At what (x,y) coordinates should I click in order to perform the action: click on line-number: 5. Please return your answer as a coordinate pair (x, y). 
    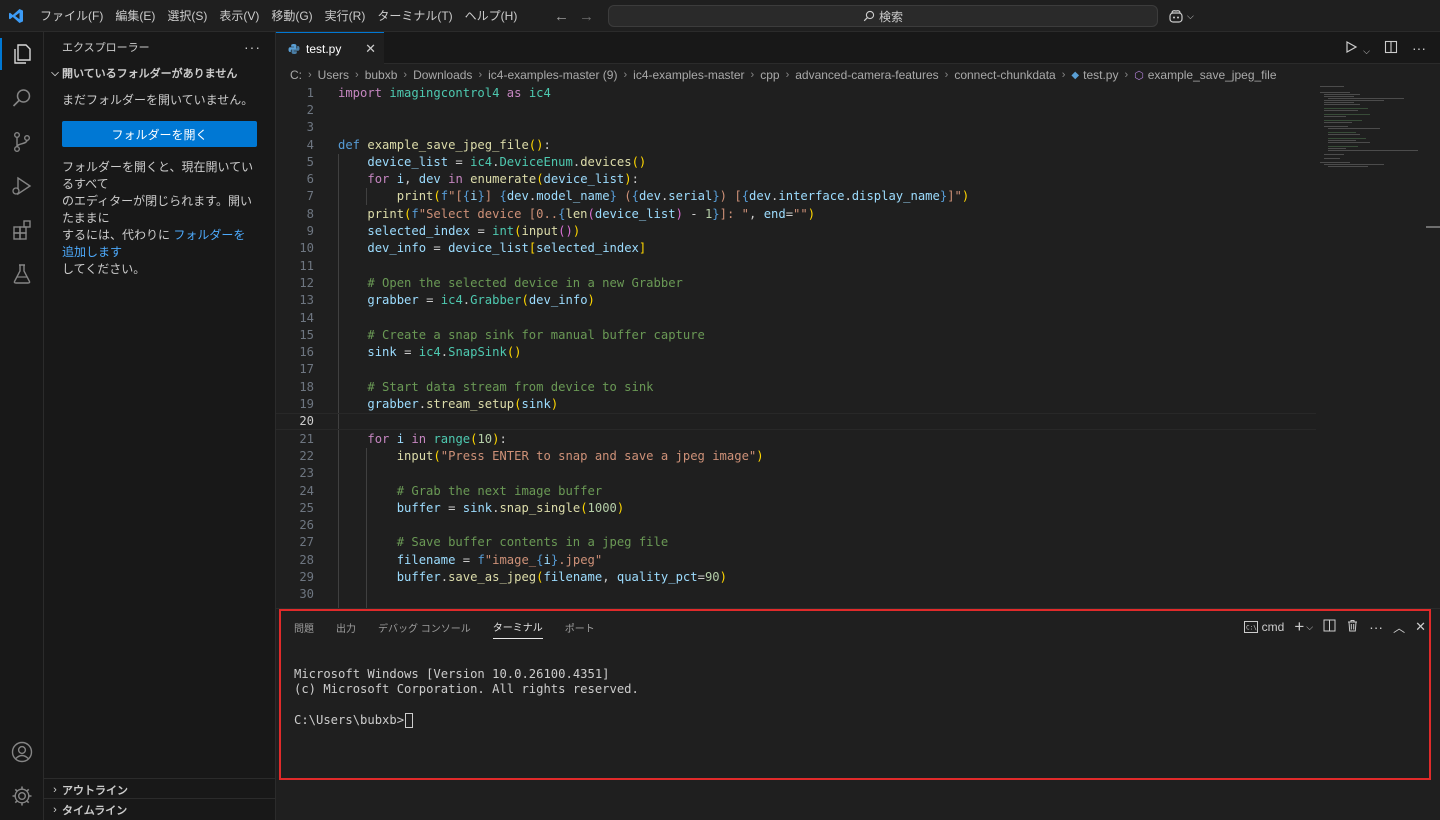
    Looking at the image, I should click on (310, 161).